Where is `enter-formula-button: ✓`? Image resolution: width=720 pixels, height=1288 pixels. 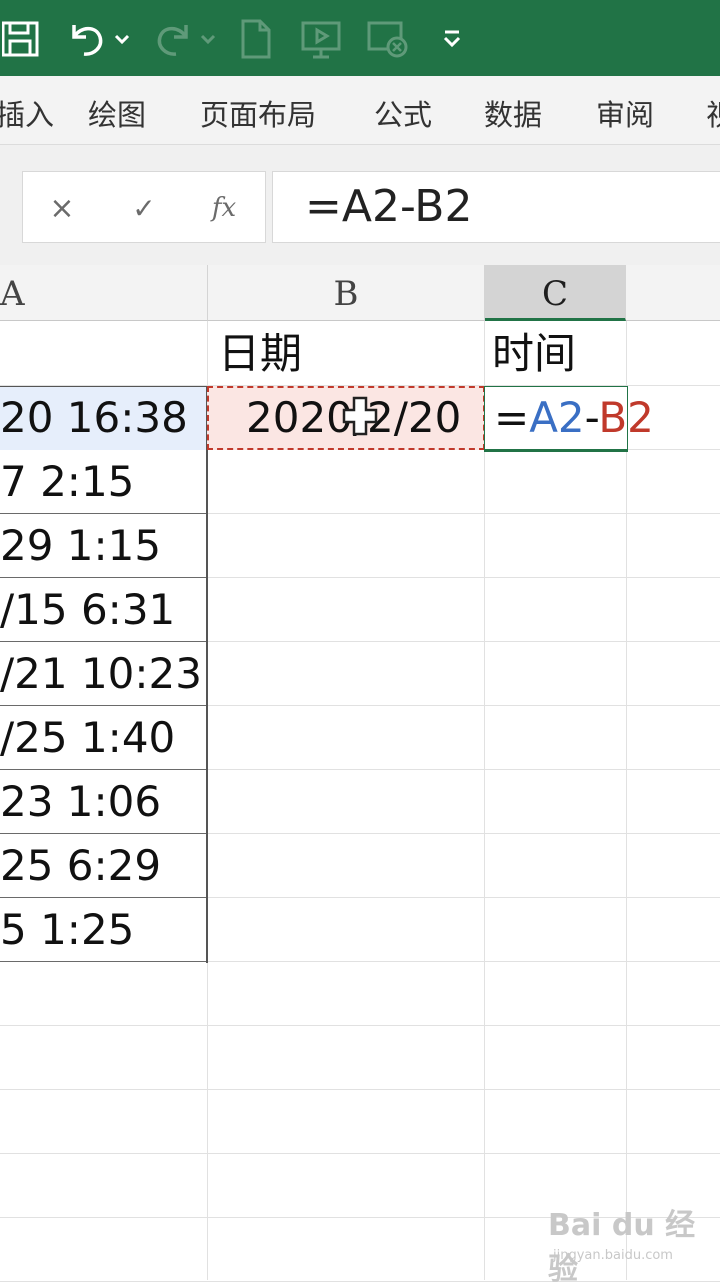
enter-formula-button: ✓ is located at coordinates (144, 208).